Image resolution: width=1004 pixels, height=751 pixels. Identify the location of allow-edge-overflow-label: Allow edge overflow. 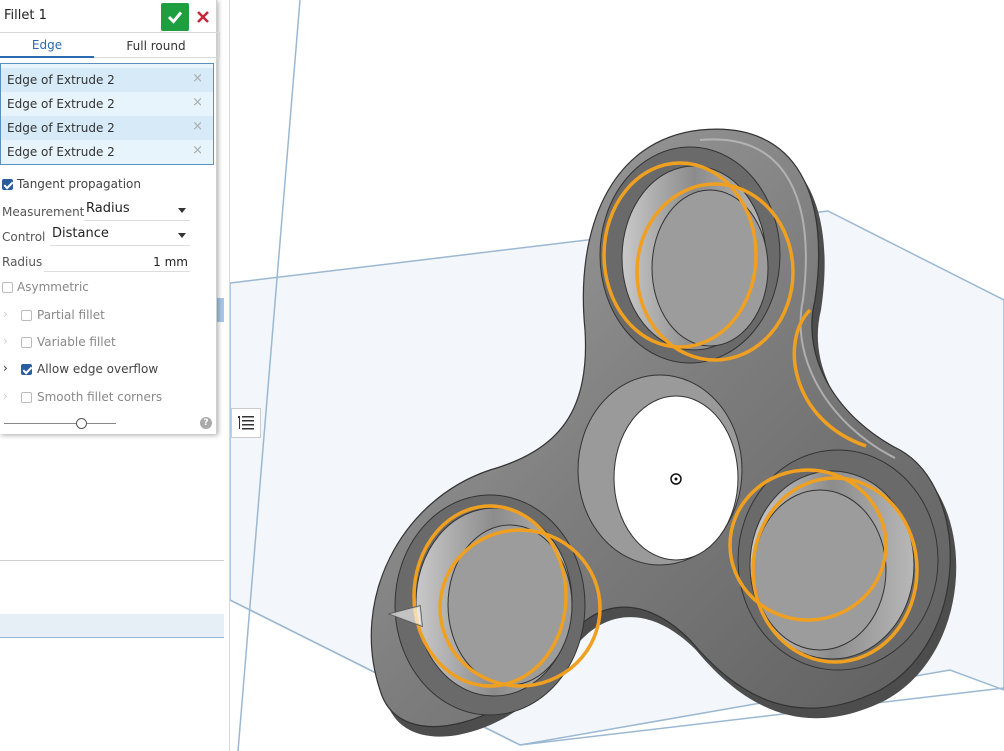
(98, 369).